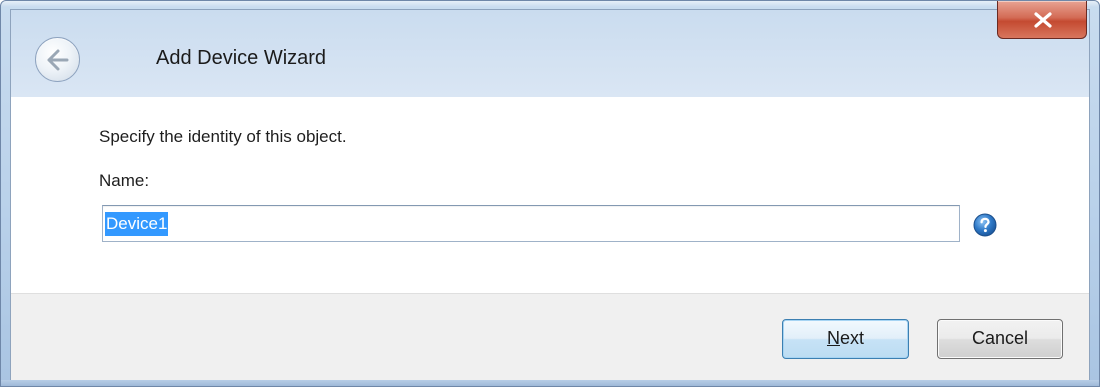 The image size is (1100, 387). I want to click on next-label: ext, so click(851, 338).